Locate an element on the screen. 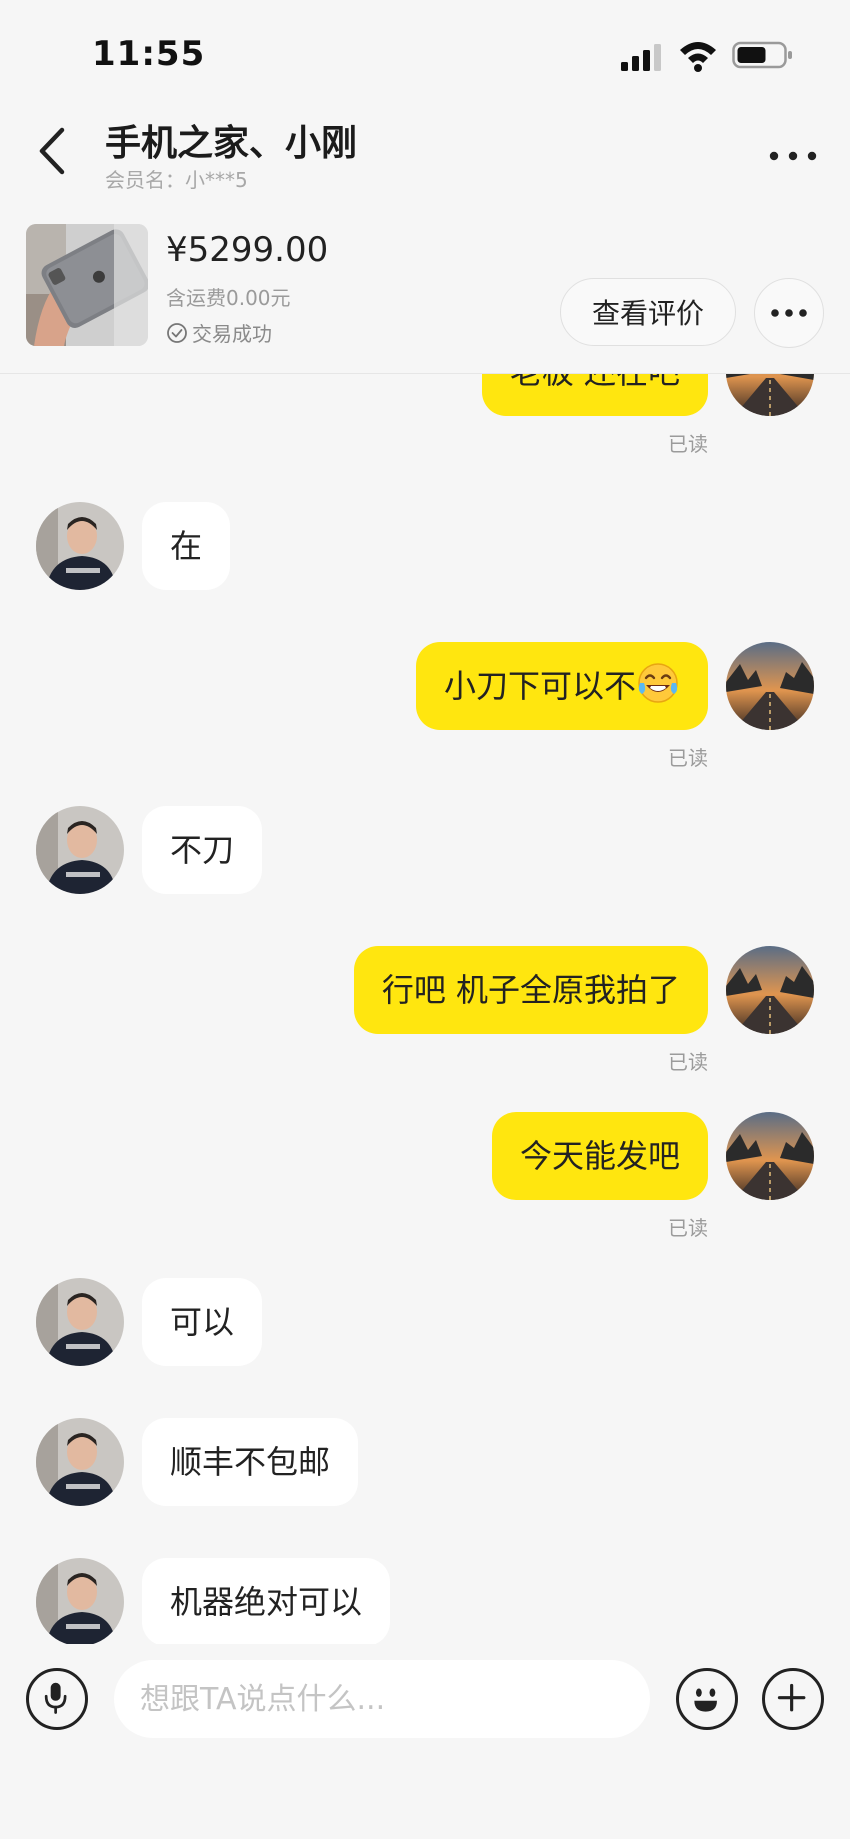  plus-circle-icon is located at coordinates (791, 1697).